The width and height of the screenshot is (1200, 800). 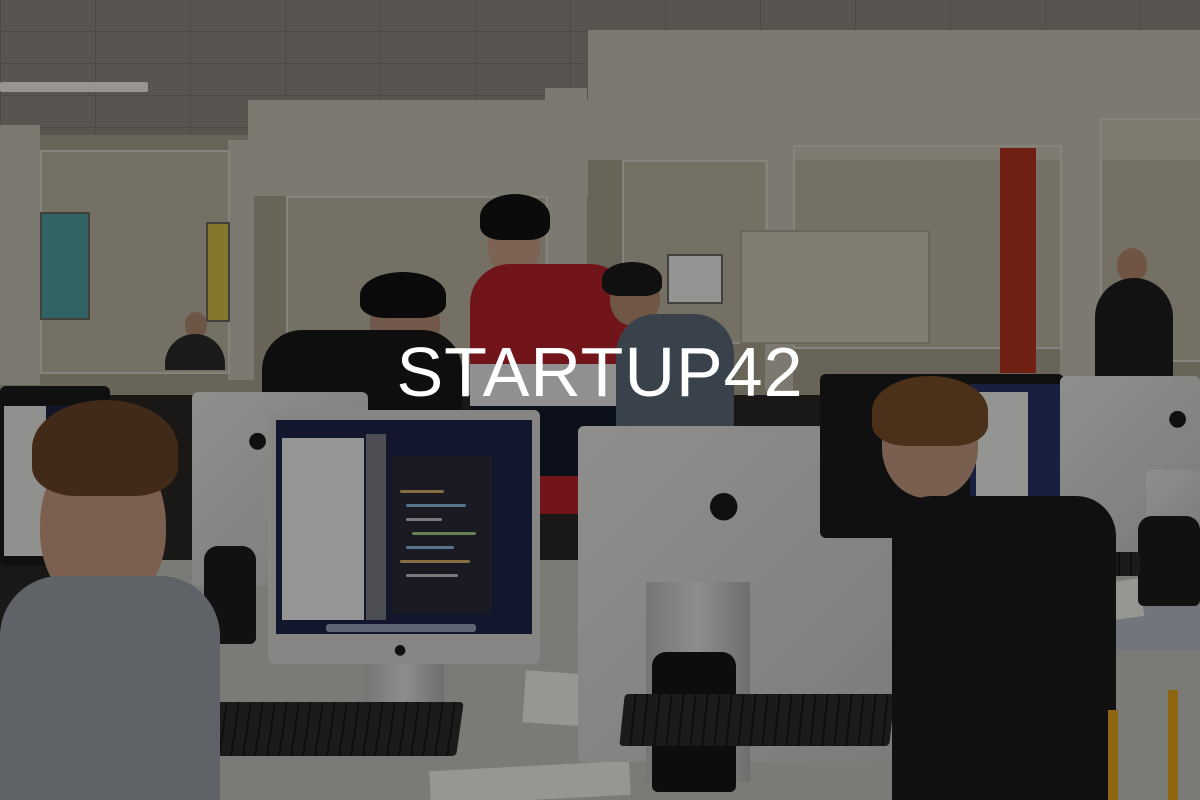 What do you see at coordinates (600, 372) in the screenshot?
I see `headline-title: STARTUP42` at bounding box center [600, 372].